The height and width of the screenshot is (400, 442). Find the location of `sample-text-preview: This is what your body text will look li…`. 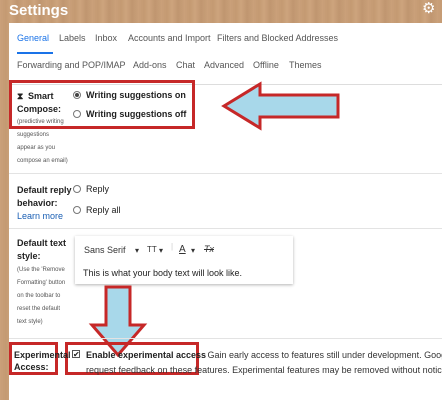

sample-text-preview: This is what your body text will look li… is located at coordinates (163, 273).